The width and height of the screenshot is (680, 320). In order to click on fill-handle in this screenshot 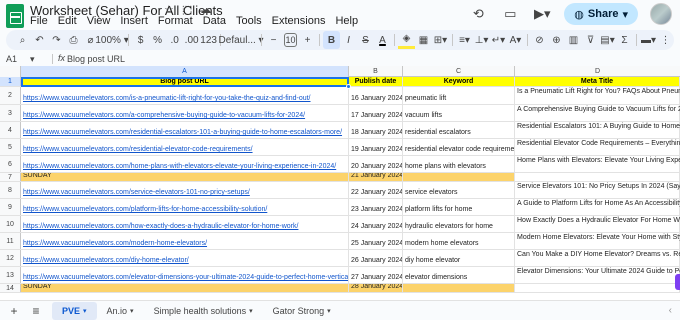, I will do `click(348, 86)`.